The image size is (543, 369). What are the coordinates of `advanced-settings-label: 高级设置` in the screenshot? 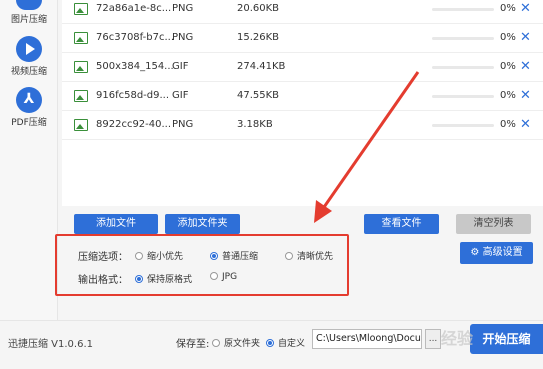 It's located at (502, 252).